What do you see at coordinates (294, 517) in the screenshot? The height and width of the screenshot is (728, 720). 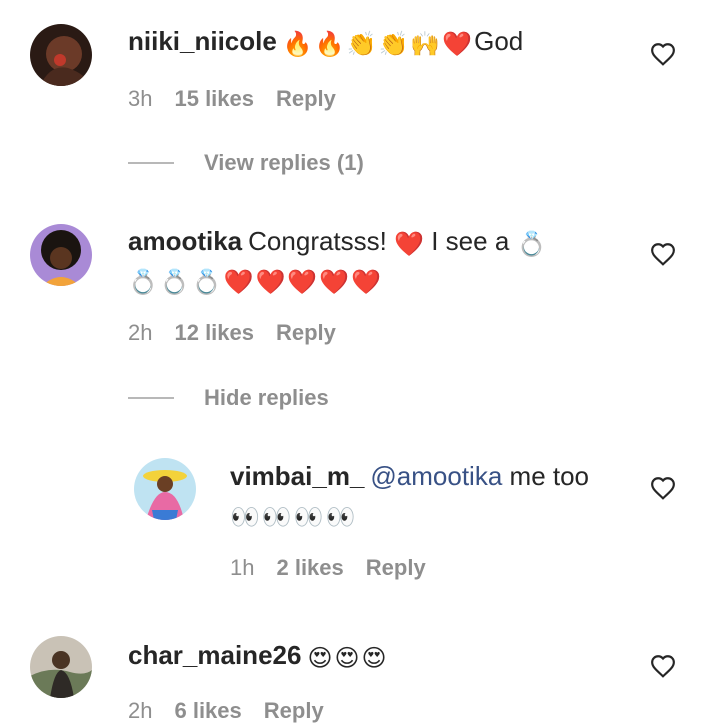 I see `comment-emoji-line: 👀👀👀👀` at bounding box center [294, 517].